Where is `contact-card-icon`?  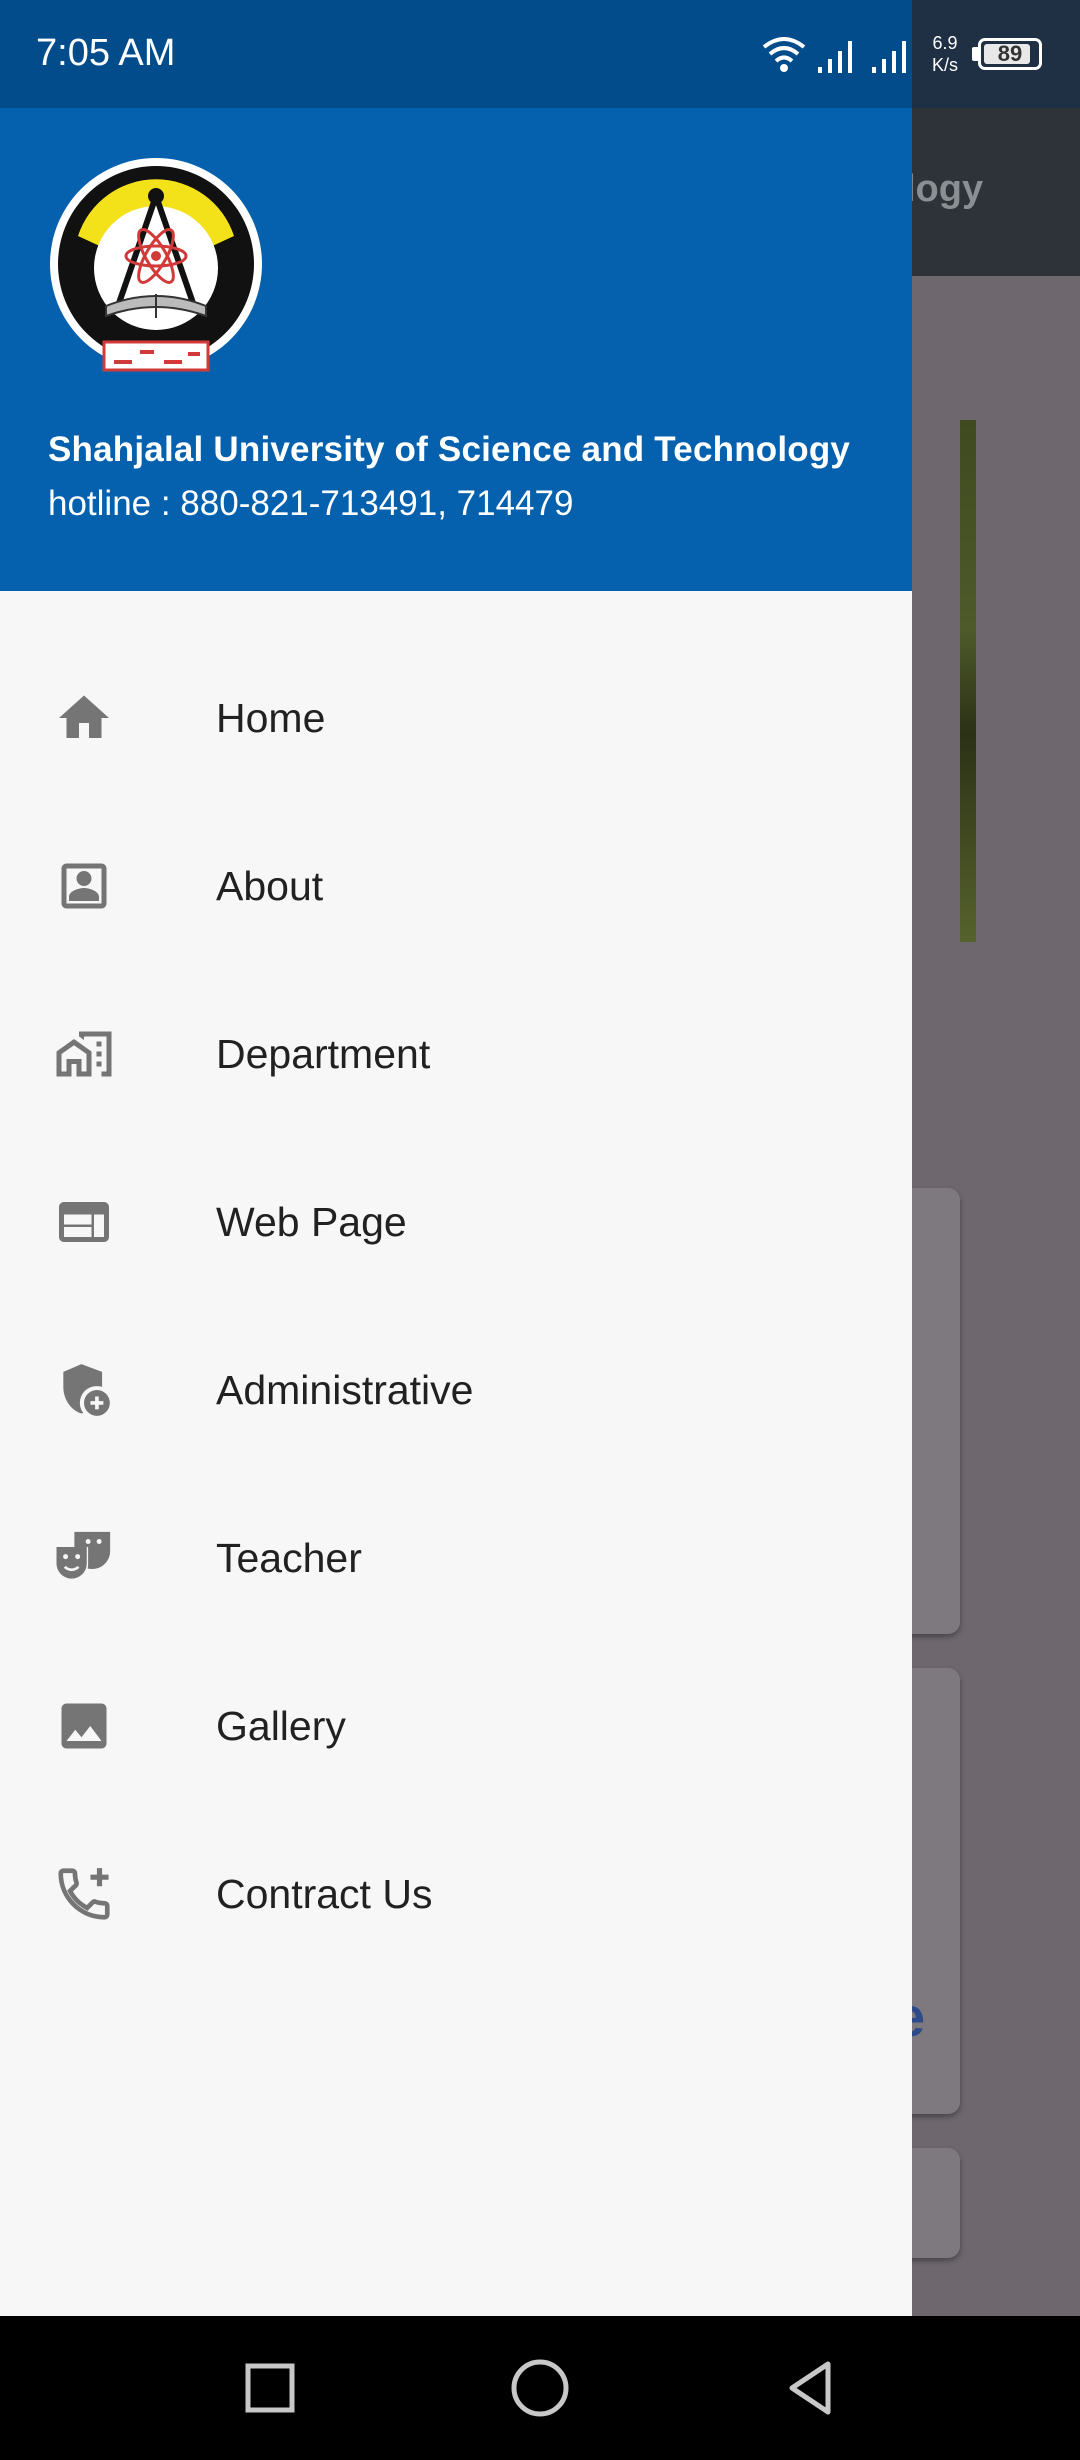
contact-card-icon is located at coordinates (84, 886).